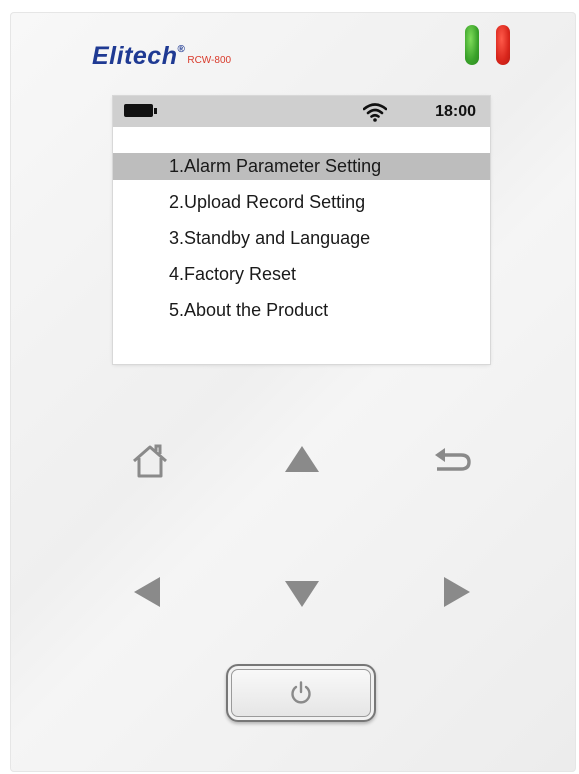  I want to click on back-icon, so click(453, 459).